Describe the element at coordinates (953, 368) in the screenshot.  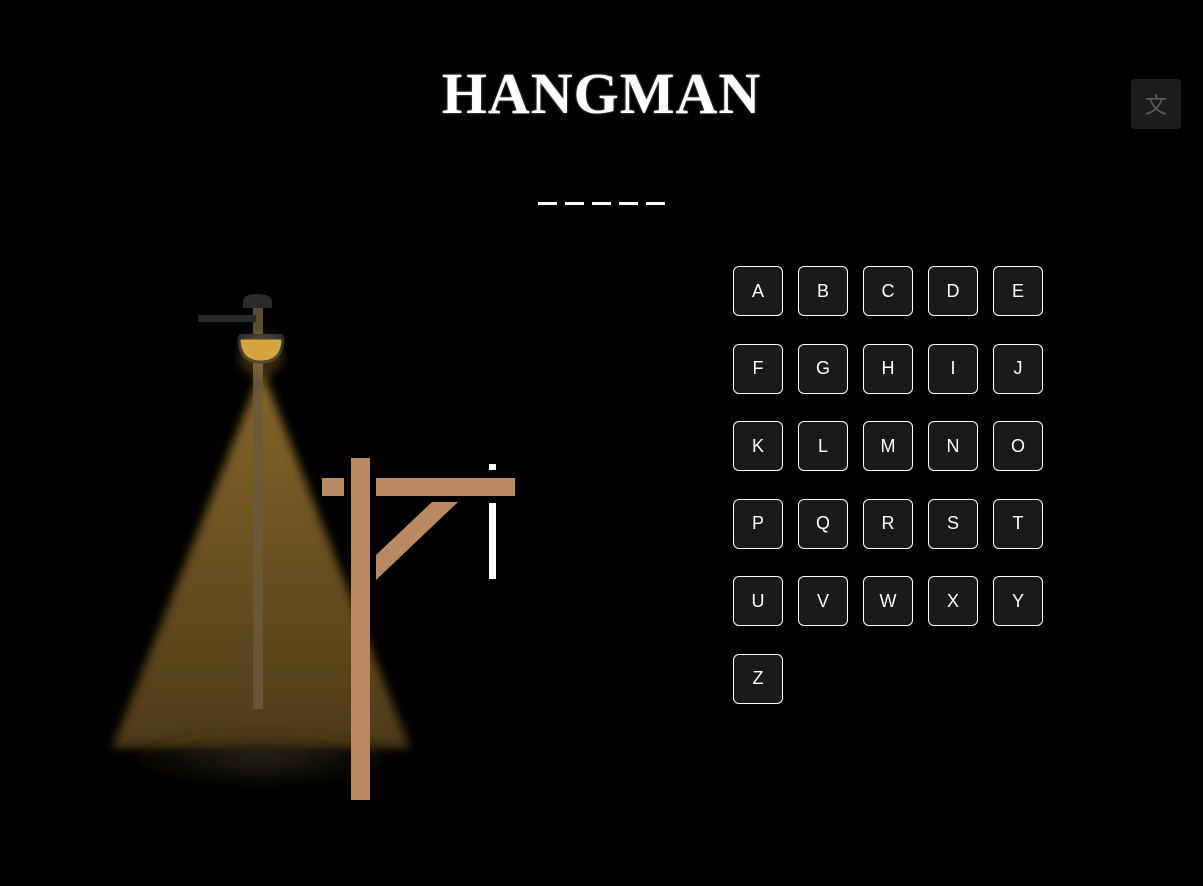
I see `letter-key-i: I` at that location.